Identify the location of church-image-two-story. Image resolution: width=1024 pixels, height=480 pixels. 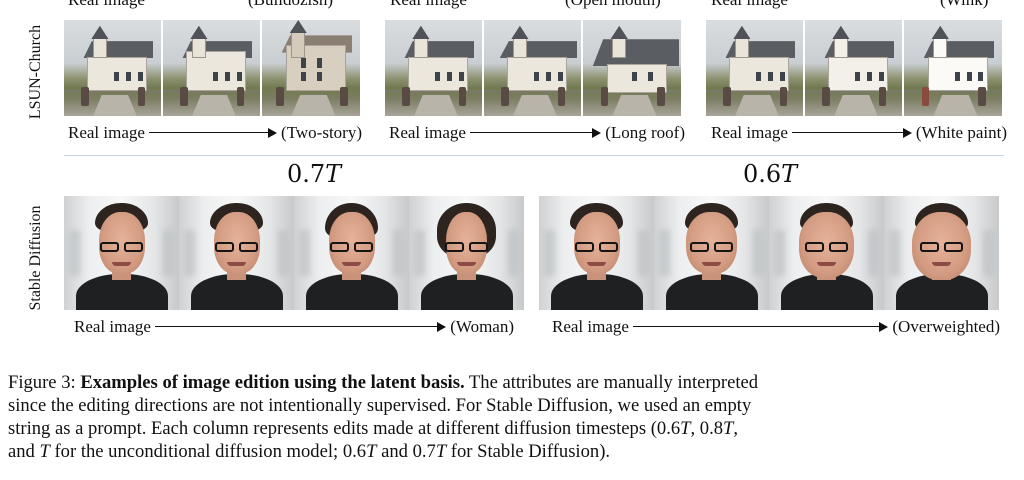
(311, 68).